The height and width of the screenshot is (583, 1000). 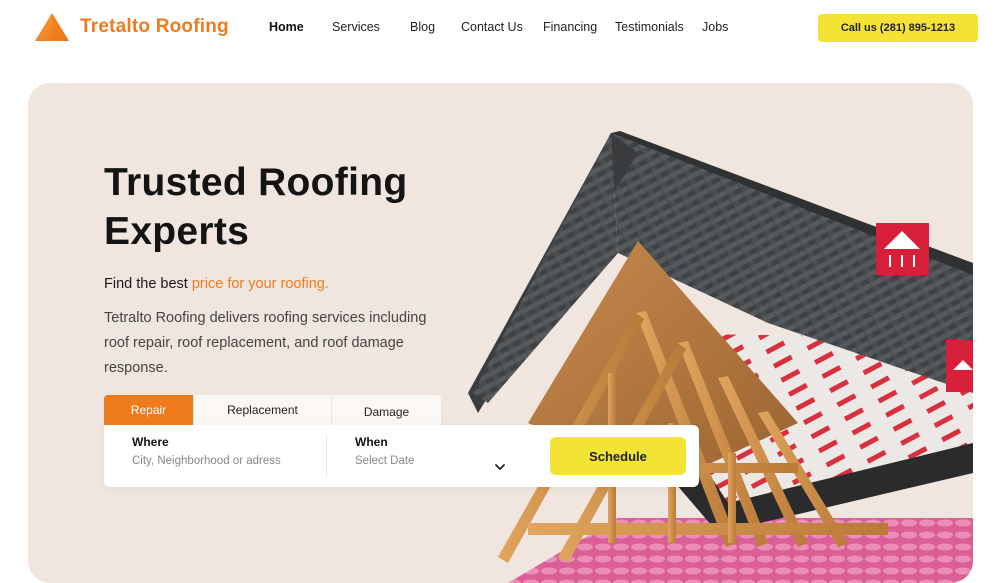 What do you see at coordinates (260, 284) in the screenshot?
I see `tagline-highlight: price for your roofing.` at bounding box center [260, 284].